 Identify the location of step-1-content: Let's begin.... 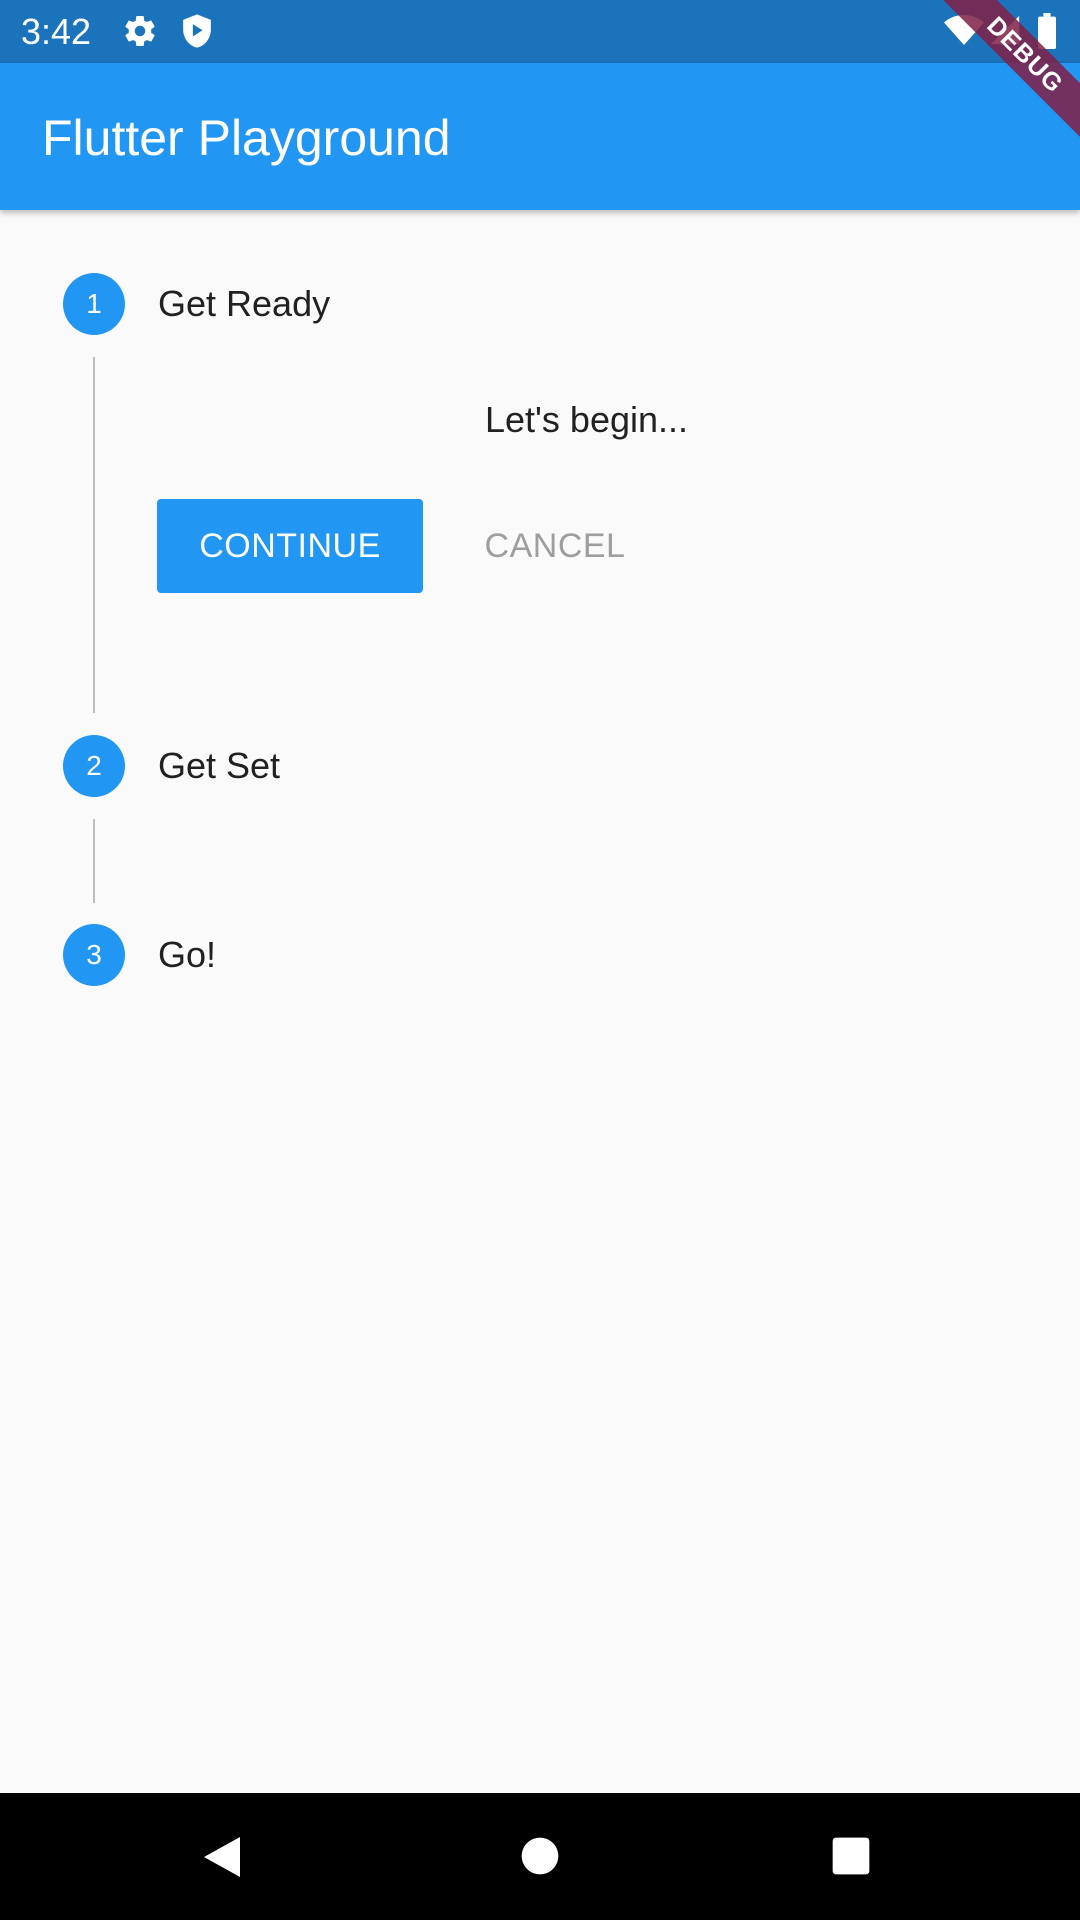
(587, 419).